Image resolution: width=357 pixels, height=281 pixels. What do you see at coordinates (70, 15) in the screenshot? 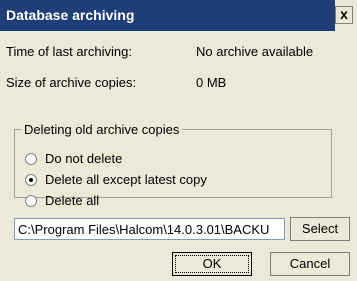
I see `window-title: Database archiving` at bounding box center [70, 15].